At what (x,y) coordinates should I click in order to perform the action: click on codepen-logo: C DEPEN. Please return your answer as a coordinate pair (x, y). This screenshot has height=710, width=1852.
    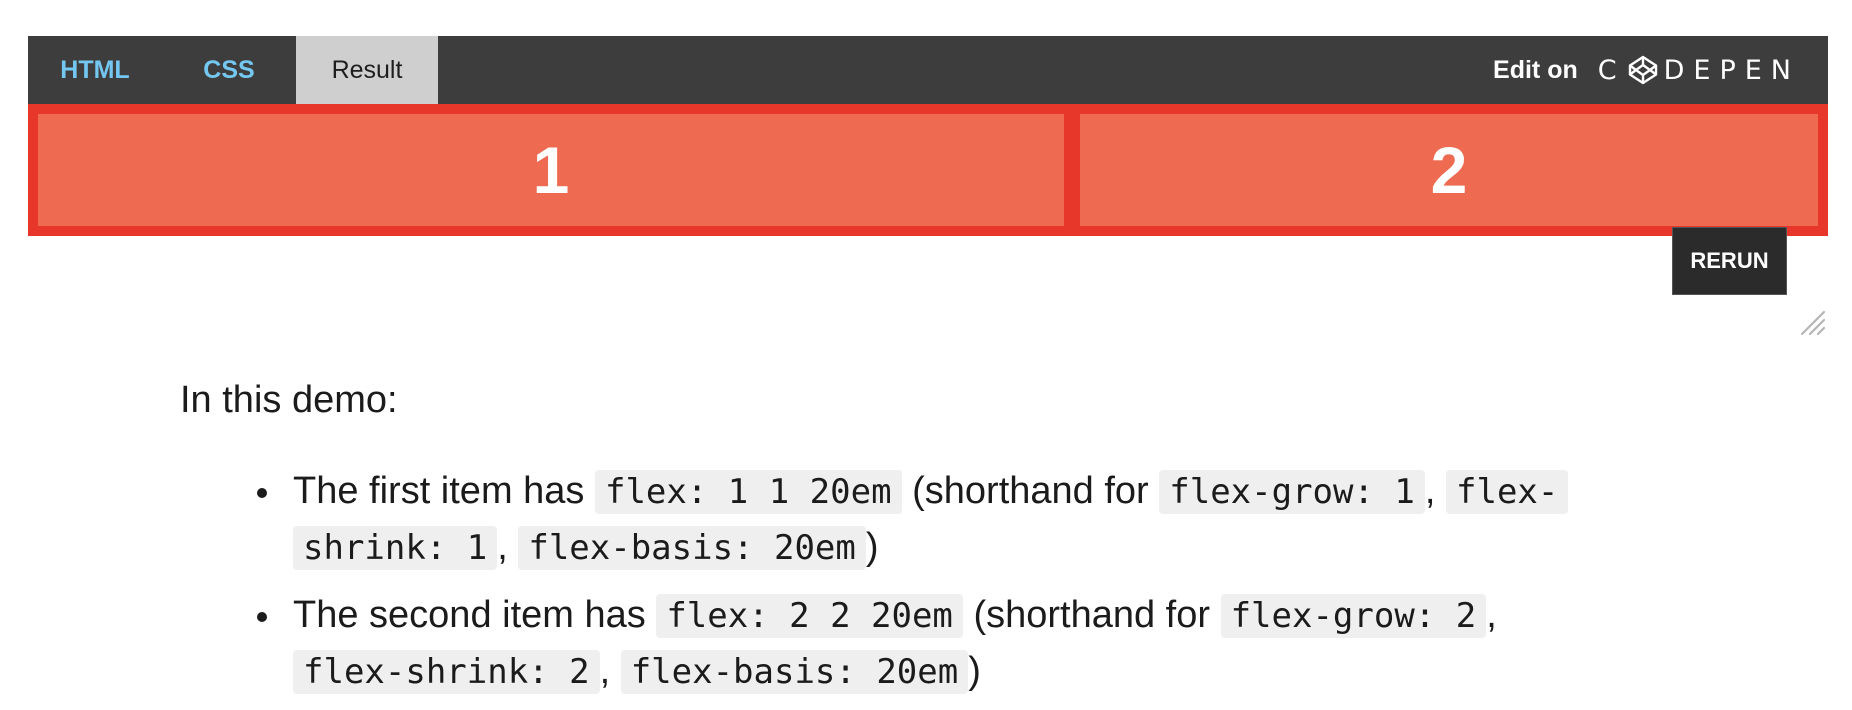
    Looking at the image, I should click on (1699, 70).